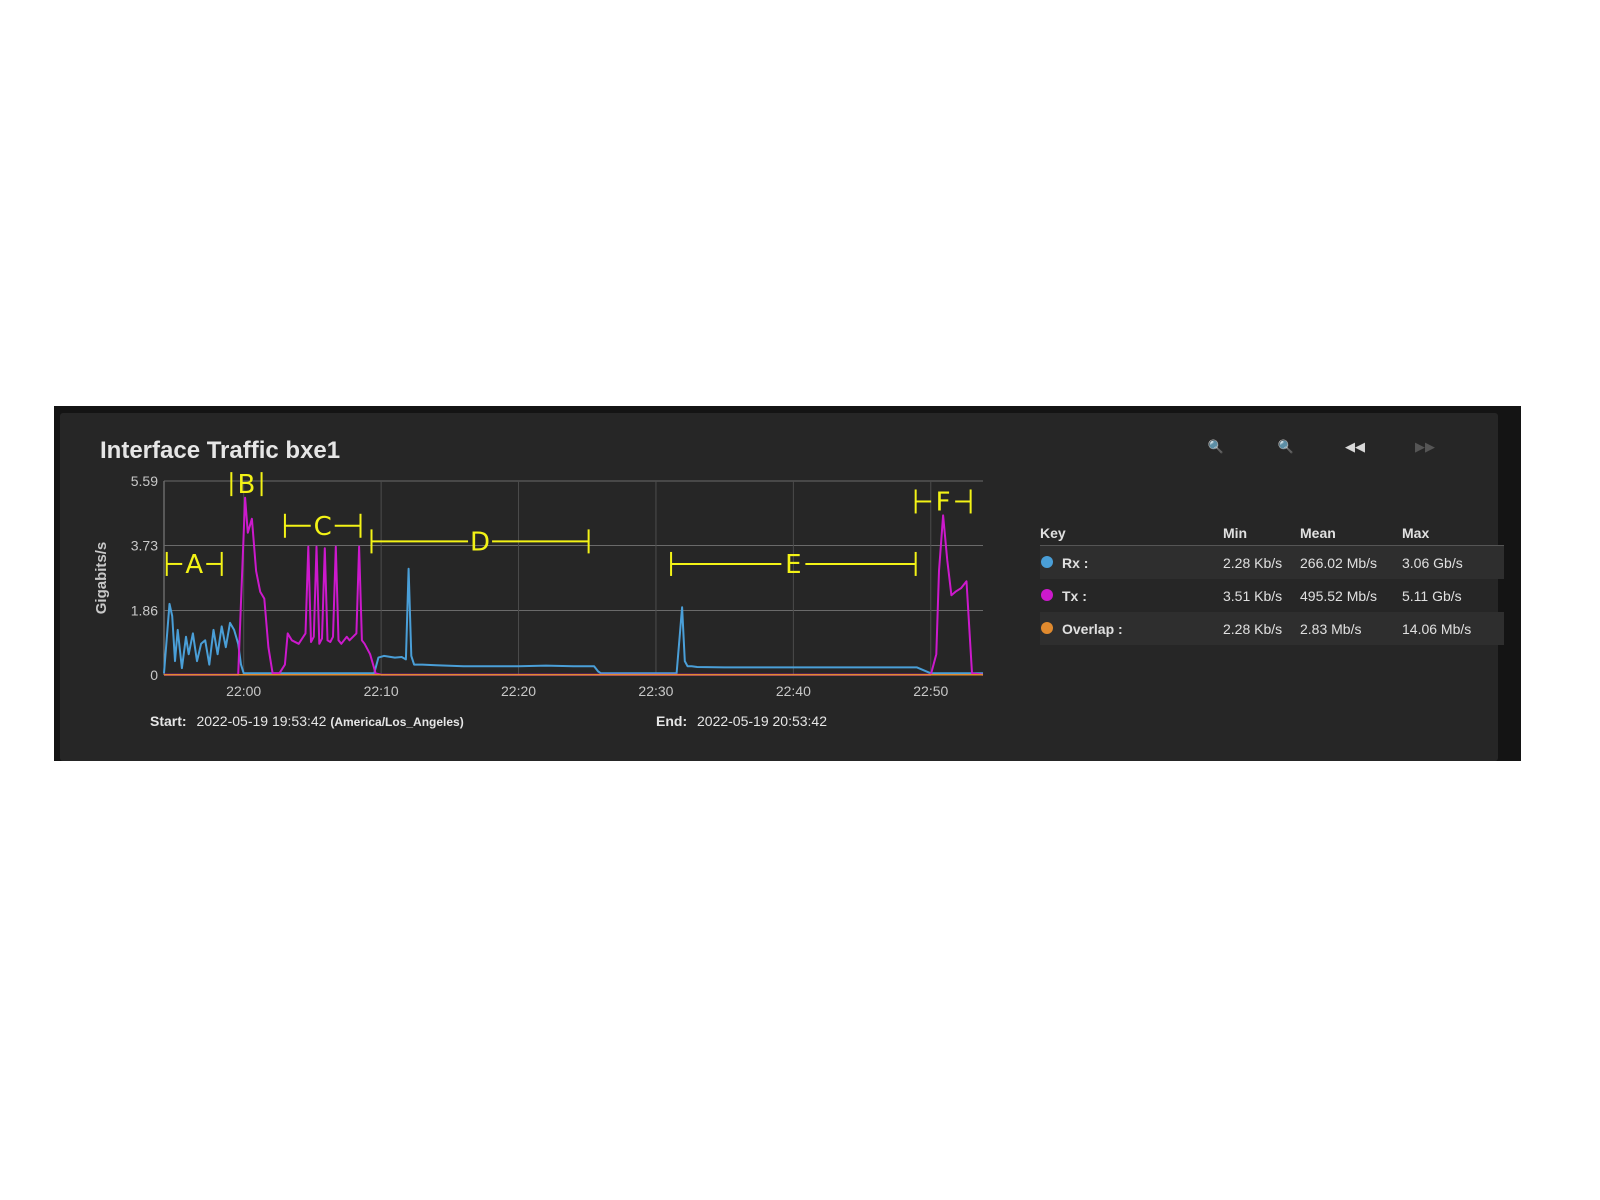 The height and width of the screenshot is (1200, 1600). Describe the element at coordinates (101, 578) in the screenshot. I see `y-axis-label: Gigabits/s` at that location.